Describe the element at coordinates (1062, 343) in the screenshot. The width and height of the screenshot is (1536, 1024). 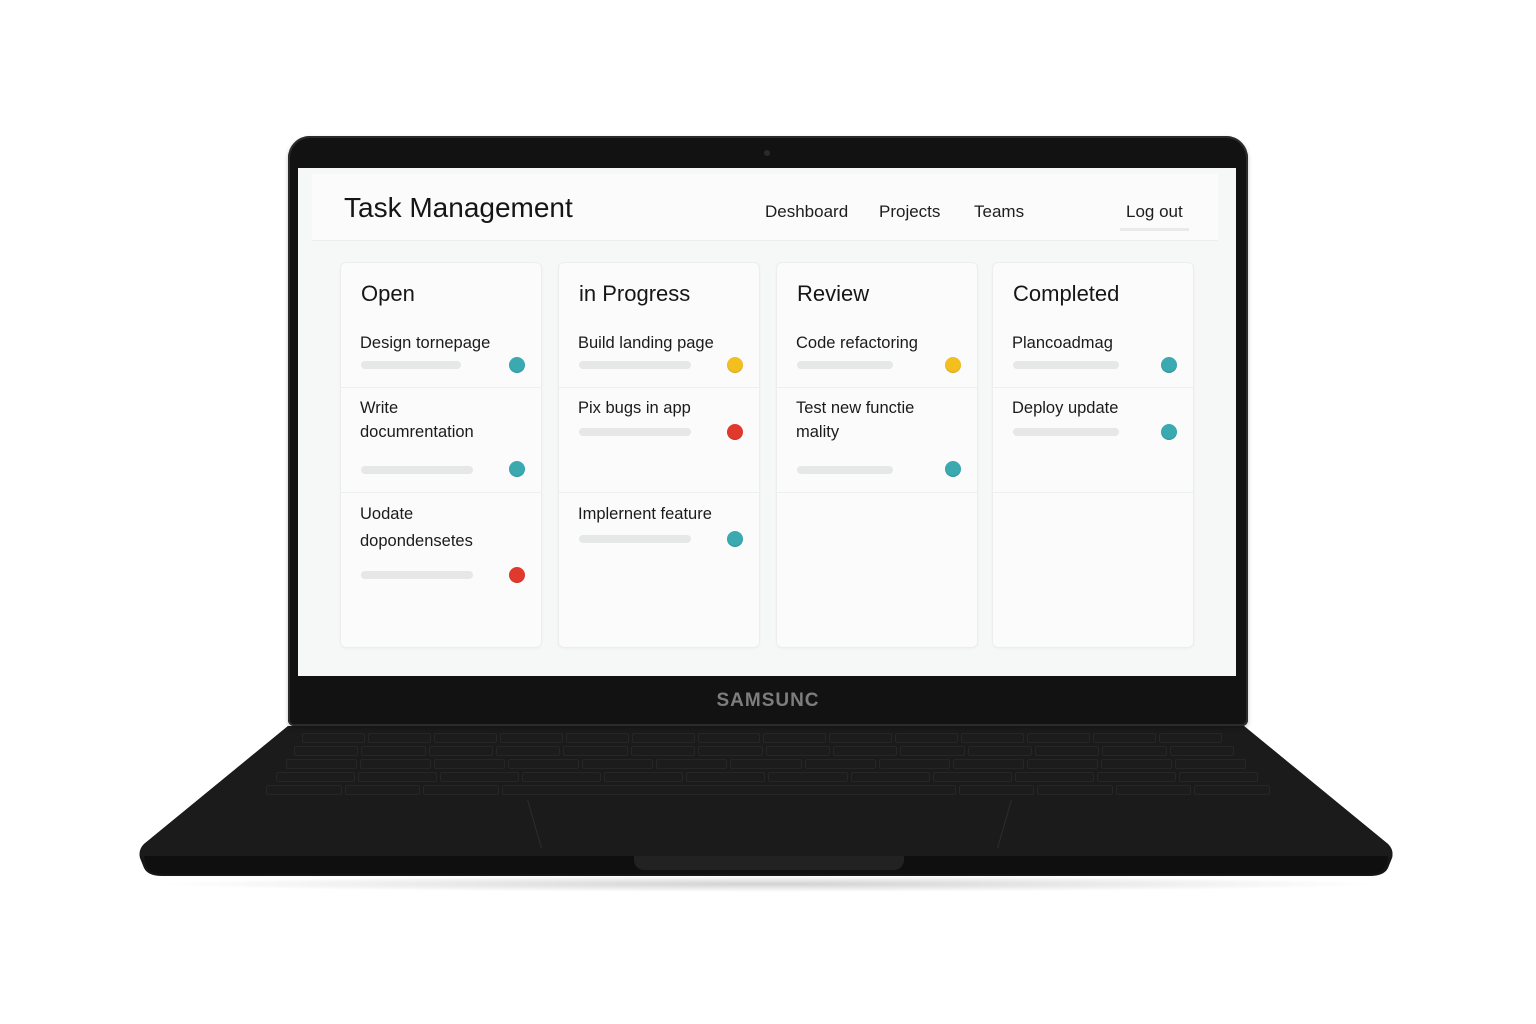
I see `task-title: Plancoadmag` at that location.